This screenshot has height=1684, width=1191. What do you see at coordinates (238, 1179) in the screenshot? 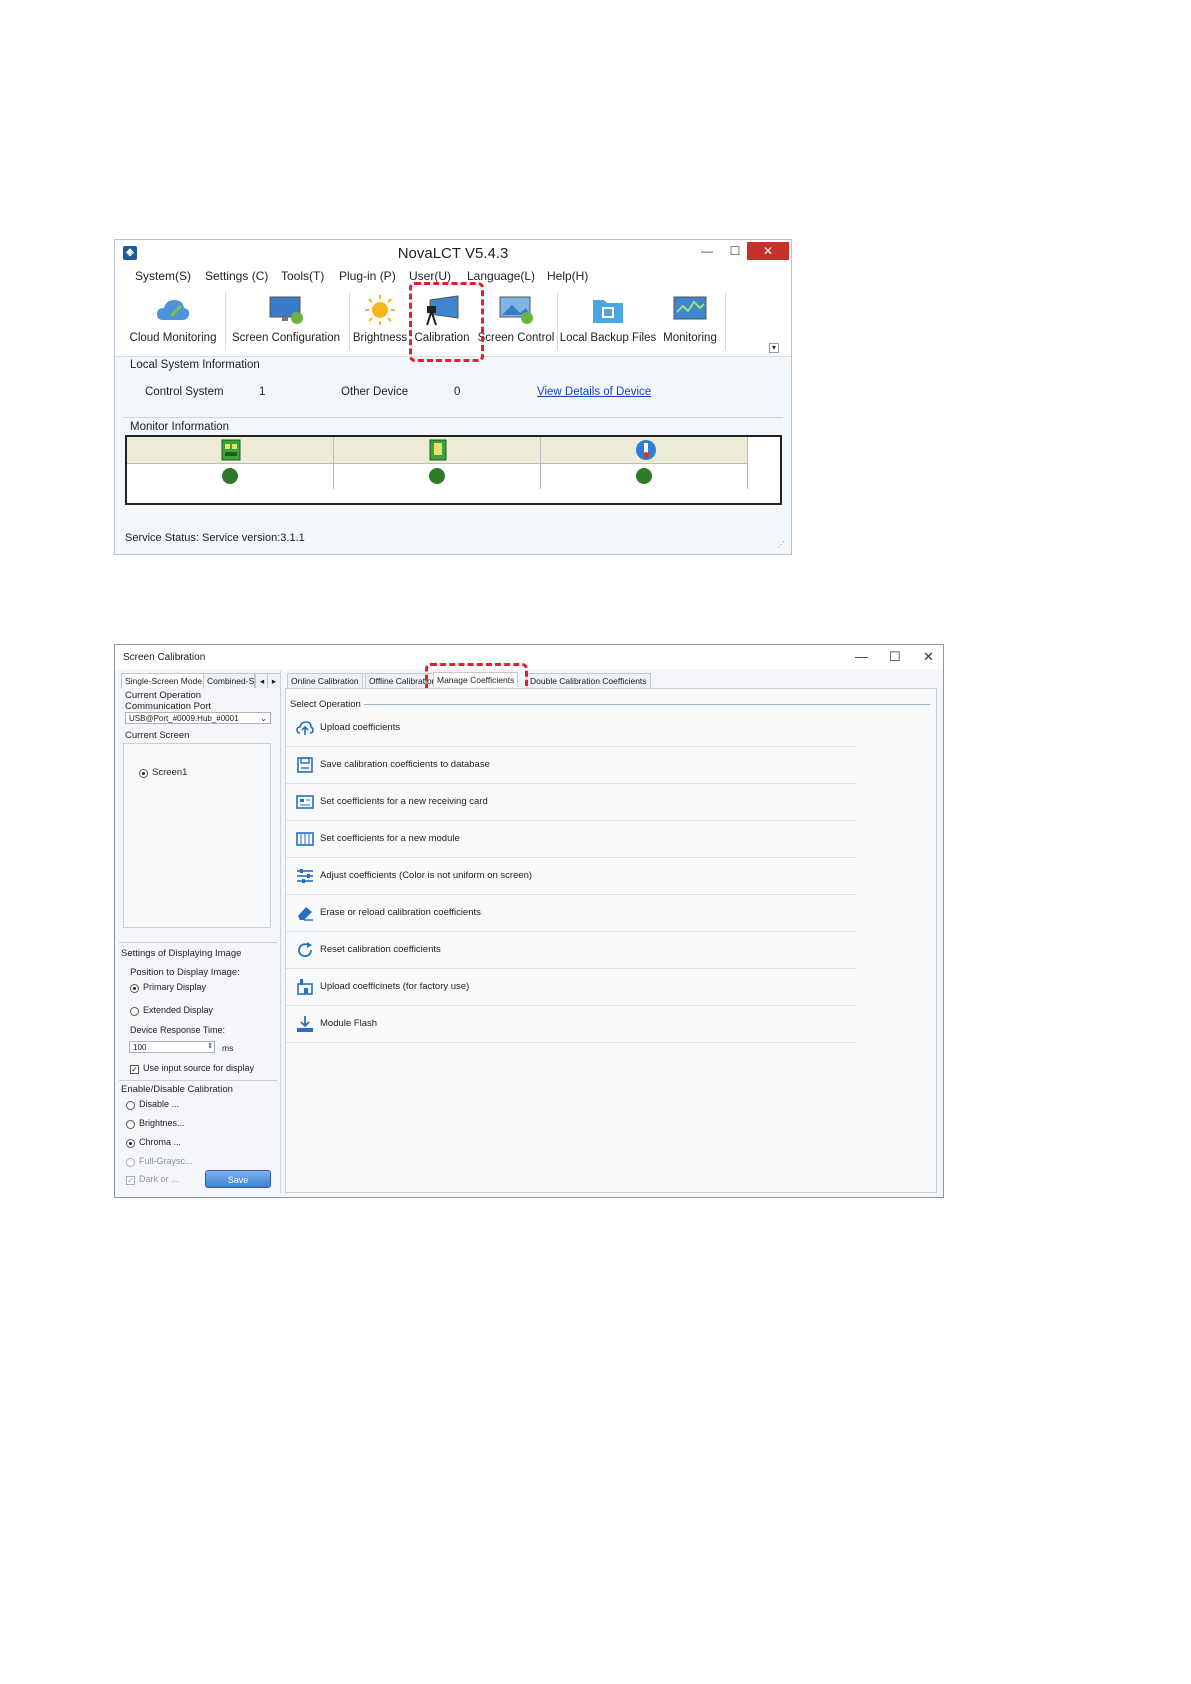
I see `save-button: Save` at bounding box center [238, 1179].